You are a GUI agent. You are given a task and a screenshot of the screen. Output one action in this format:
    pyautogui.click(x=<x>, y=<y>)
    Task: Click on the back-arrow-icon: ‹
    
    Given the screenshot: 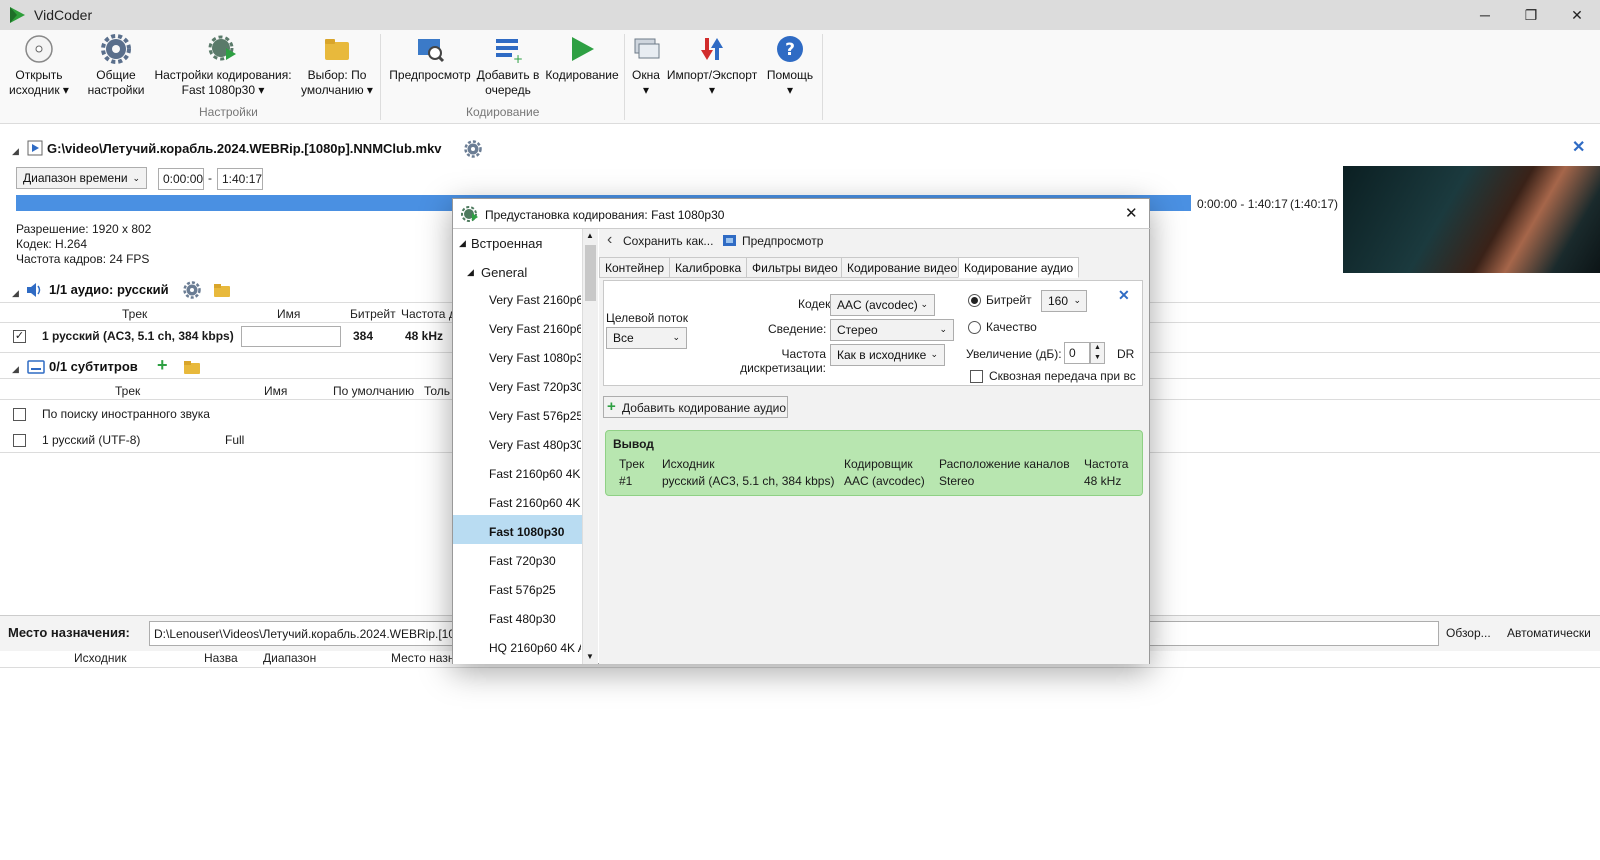 What is the action you would take?
    pyautogui.click(x=609, y=240)
    